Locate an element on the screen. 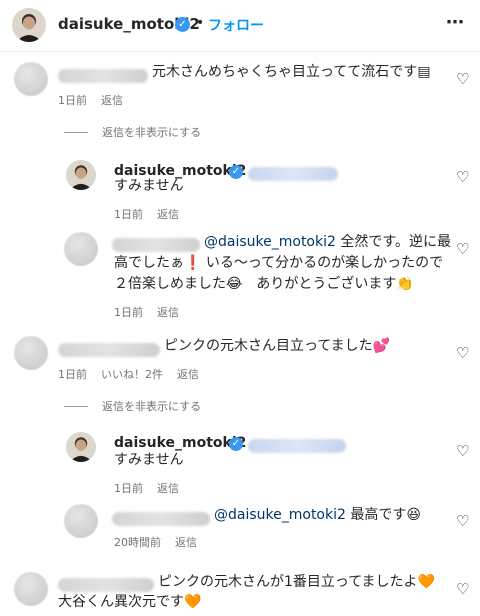 The image size is (480, 616). reply-text-line3: ２倍楽しめました😂 ありがとうございます👏 is located at coordinates (264, 284).